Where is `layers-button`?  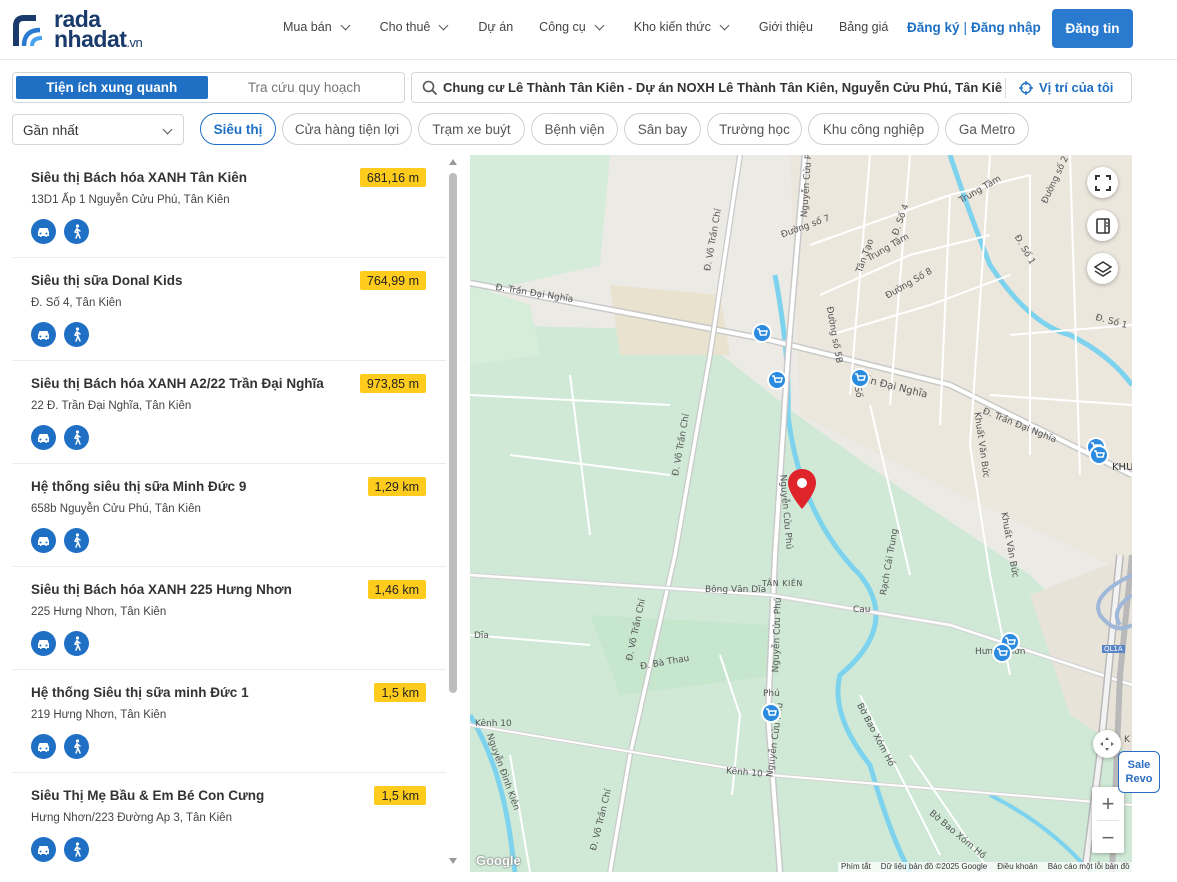 layers-button is located at coordinates (1102, 268).